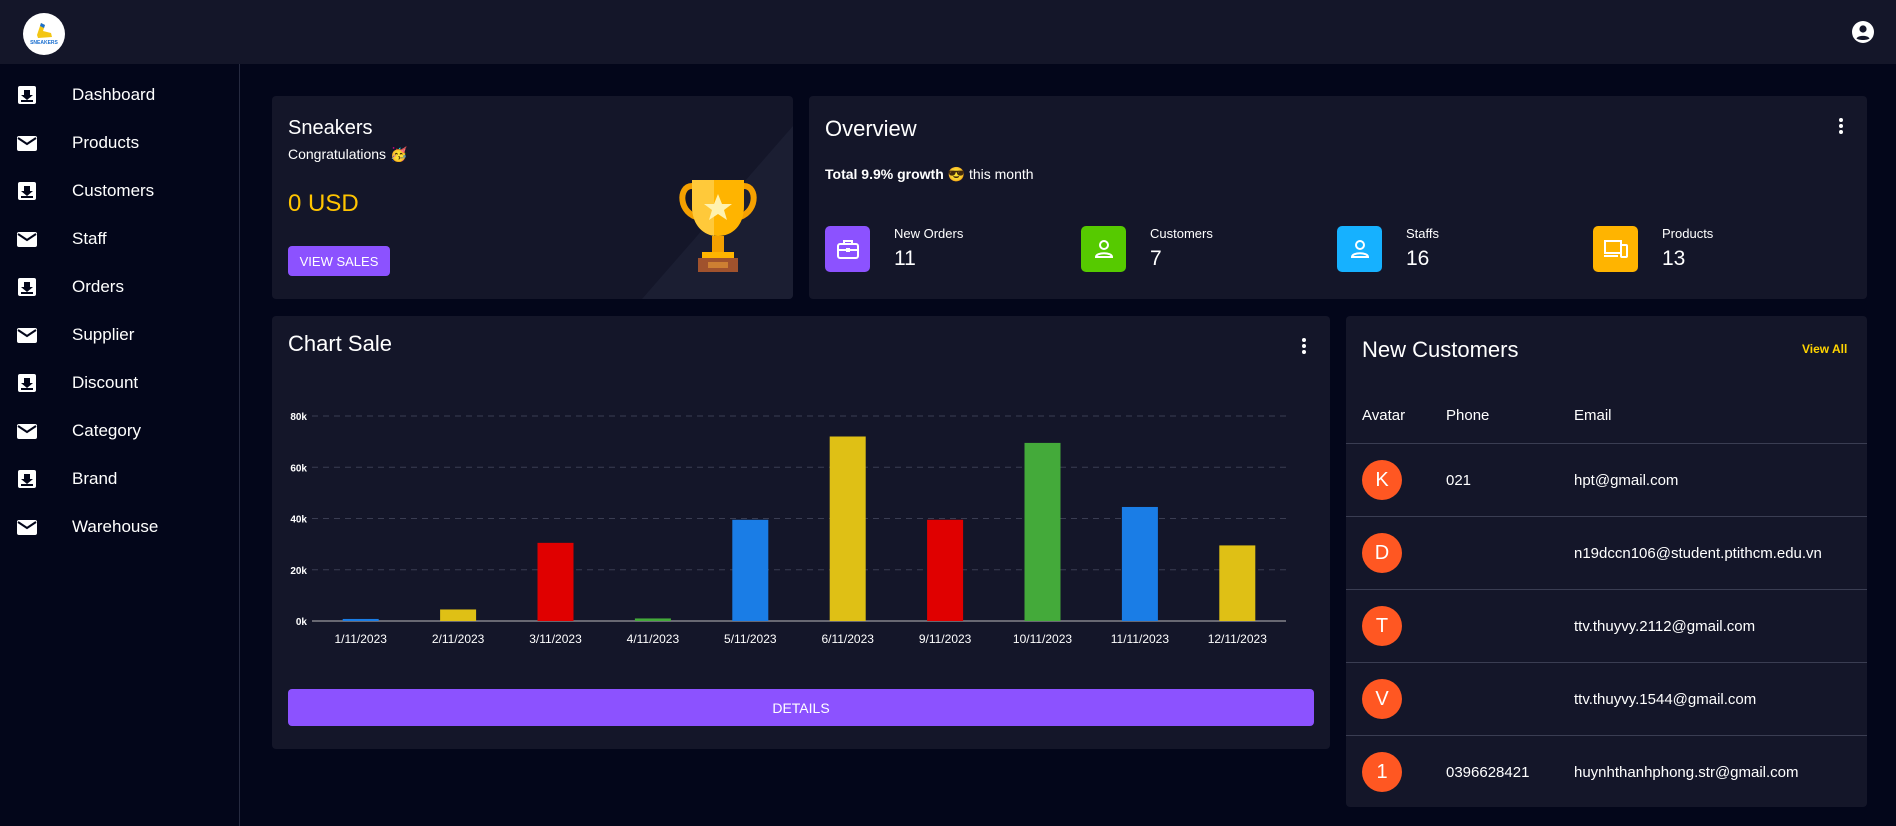 The width and height of the screenshot is (1896, 826). I want to click on sunglasses-emoji: 😎, so click(956, 174).